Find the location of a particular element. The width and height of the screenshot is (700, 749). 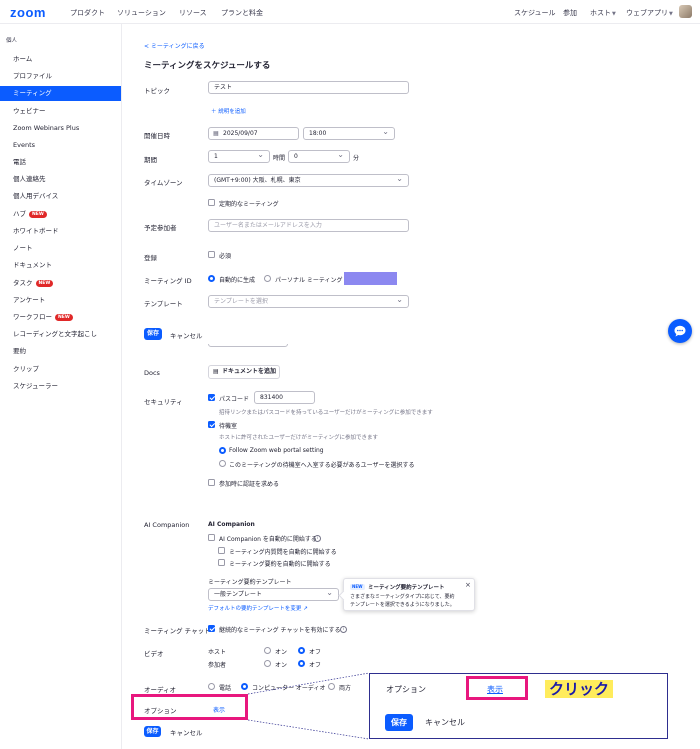

callout-connector-lines is located at coordinates (308, 706).